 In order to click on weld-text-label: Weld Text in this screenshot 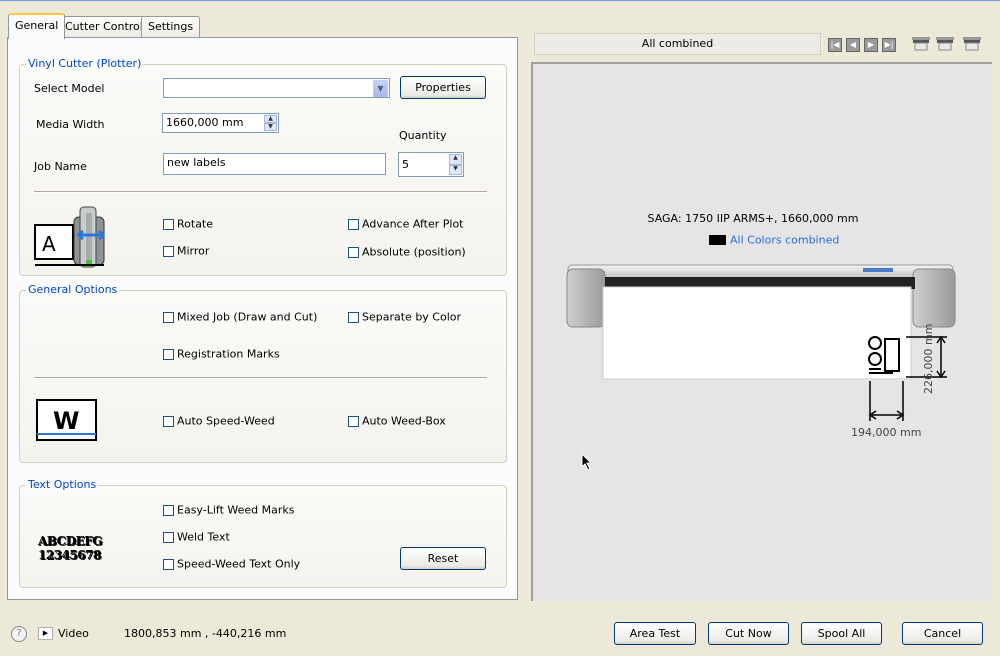, I will do `click(203, 537)`.